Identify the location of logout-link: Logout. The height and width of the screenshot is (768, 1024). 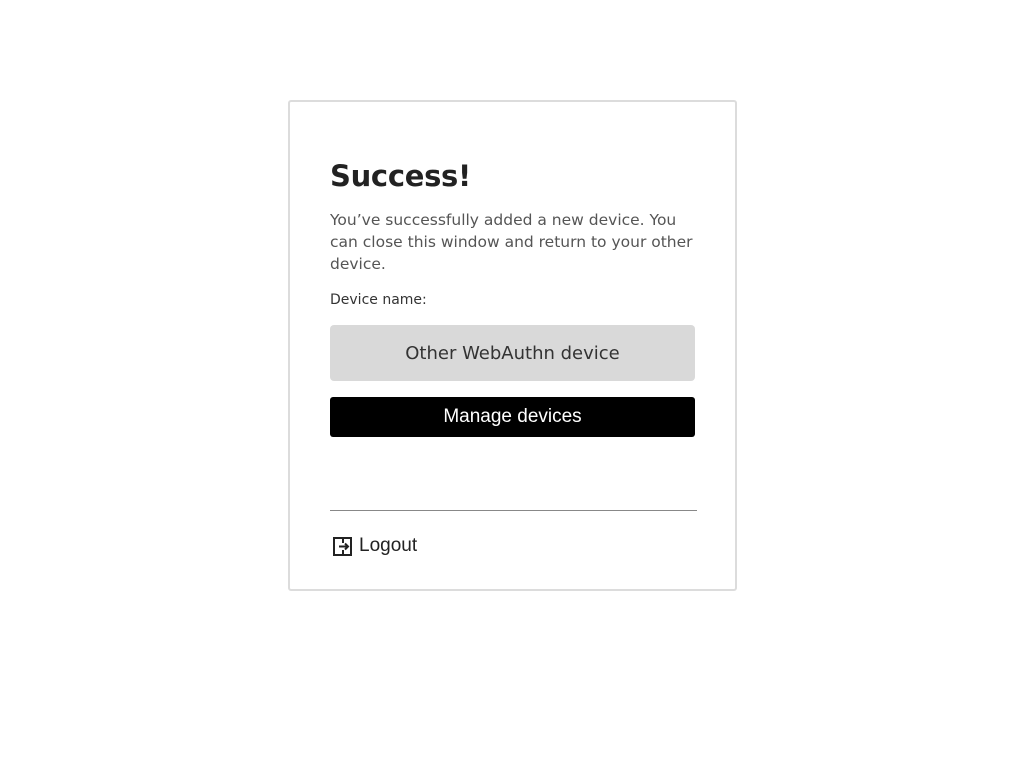
(373, 546).